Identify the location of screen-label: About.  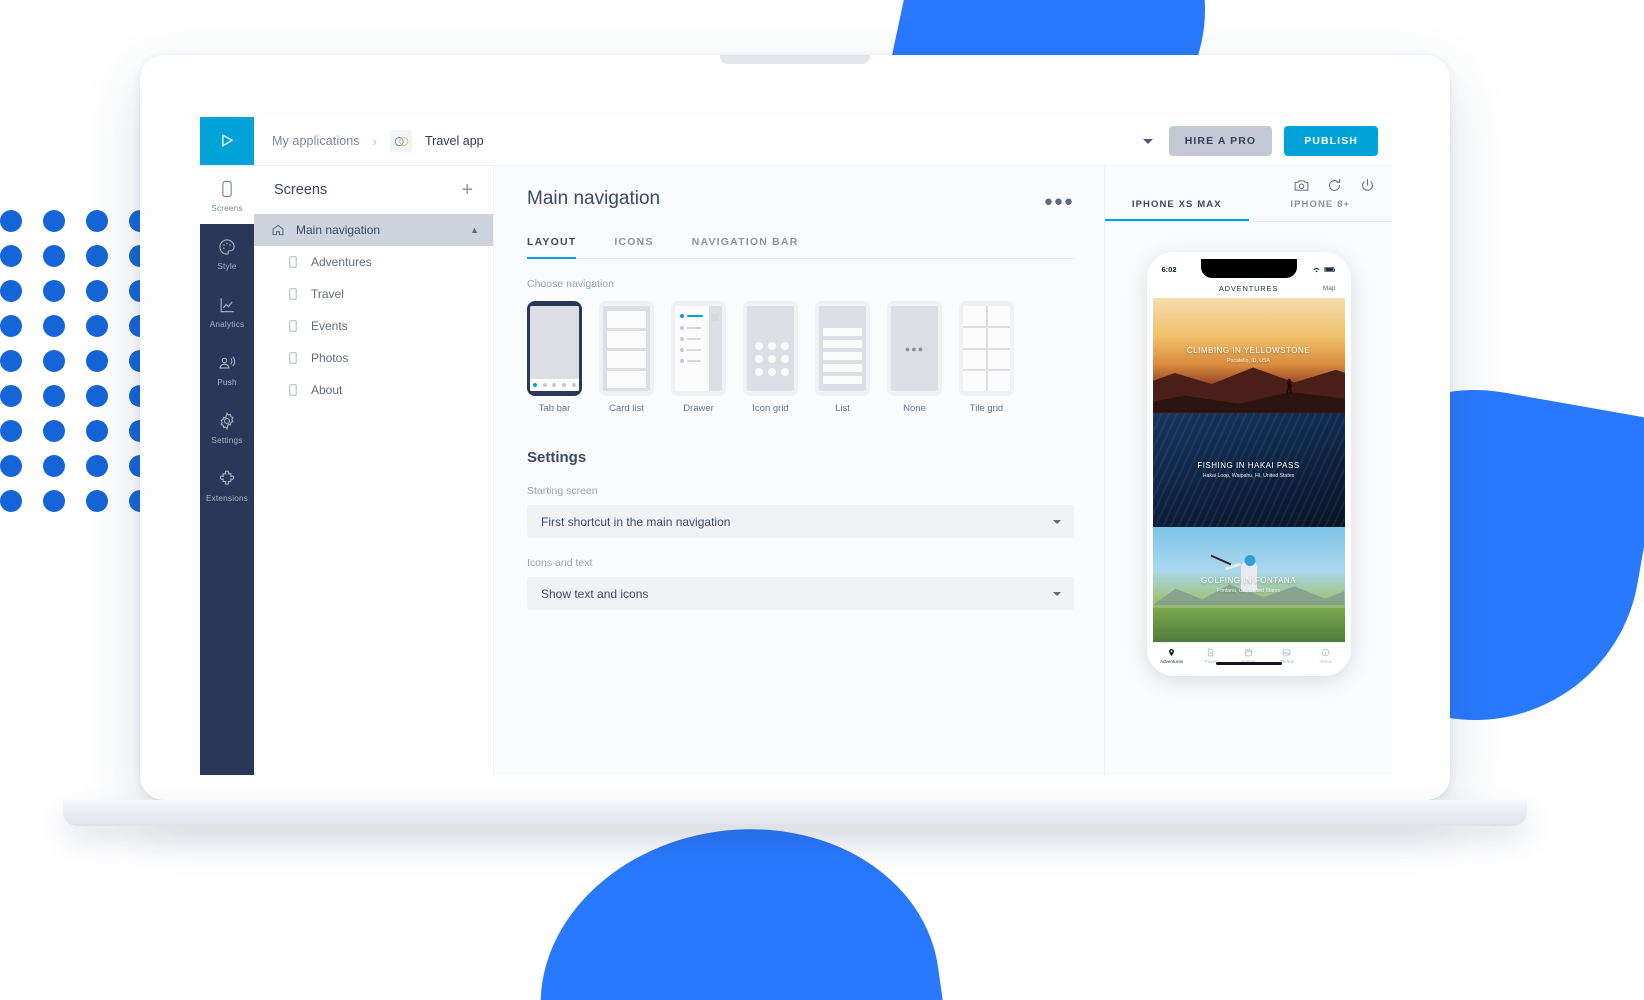
(327, 390).